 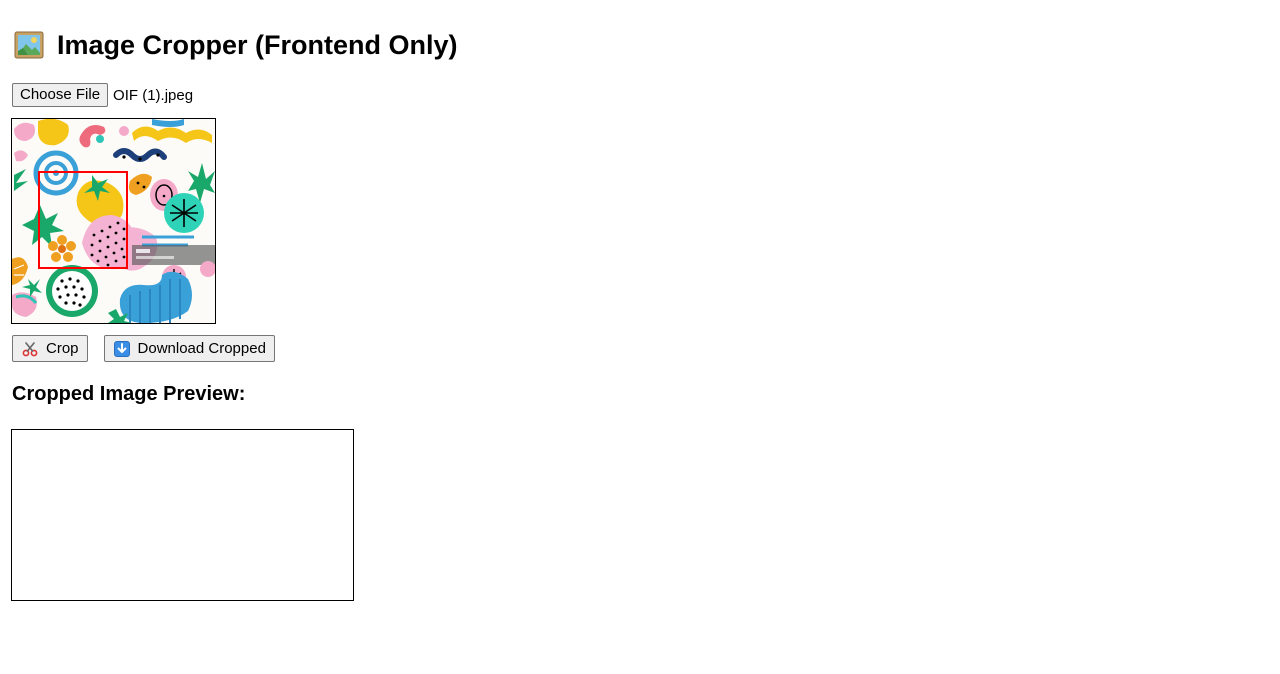 What do you see at coordinates (60, 95) in the screenshot?
I see `choose-file-button: Choose File` at bounding box center [60, 95].